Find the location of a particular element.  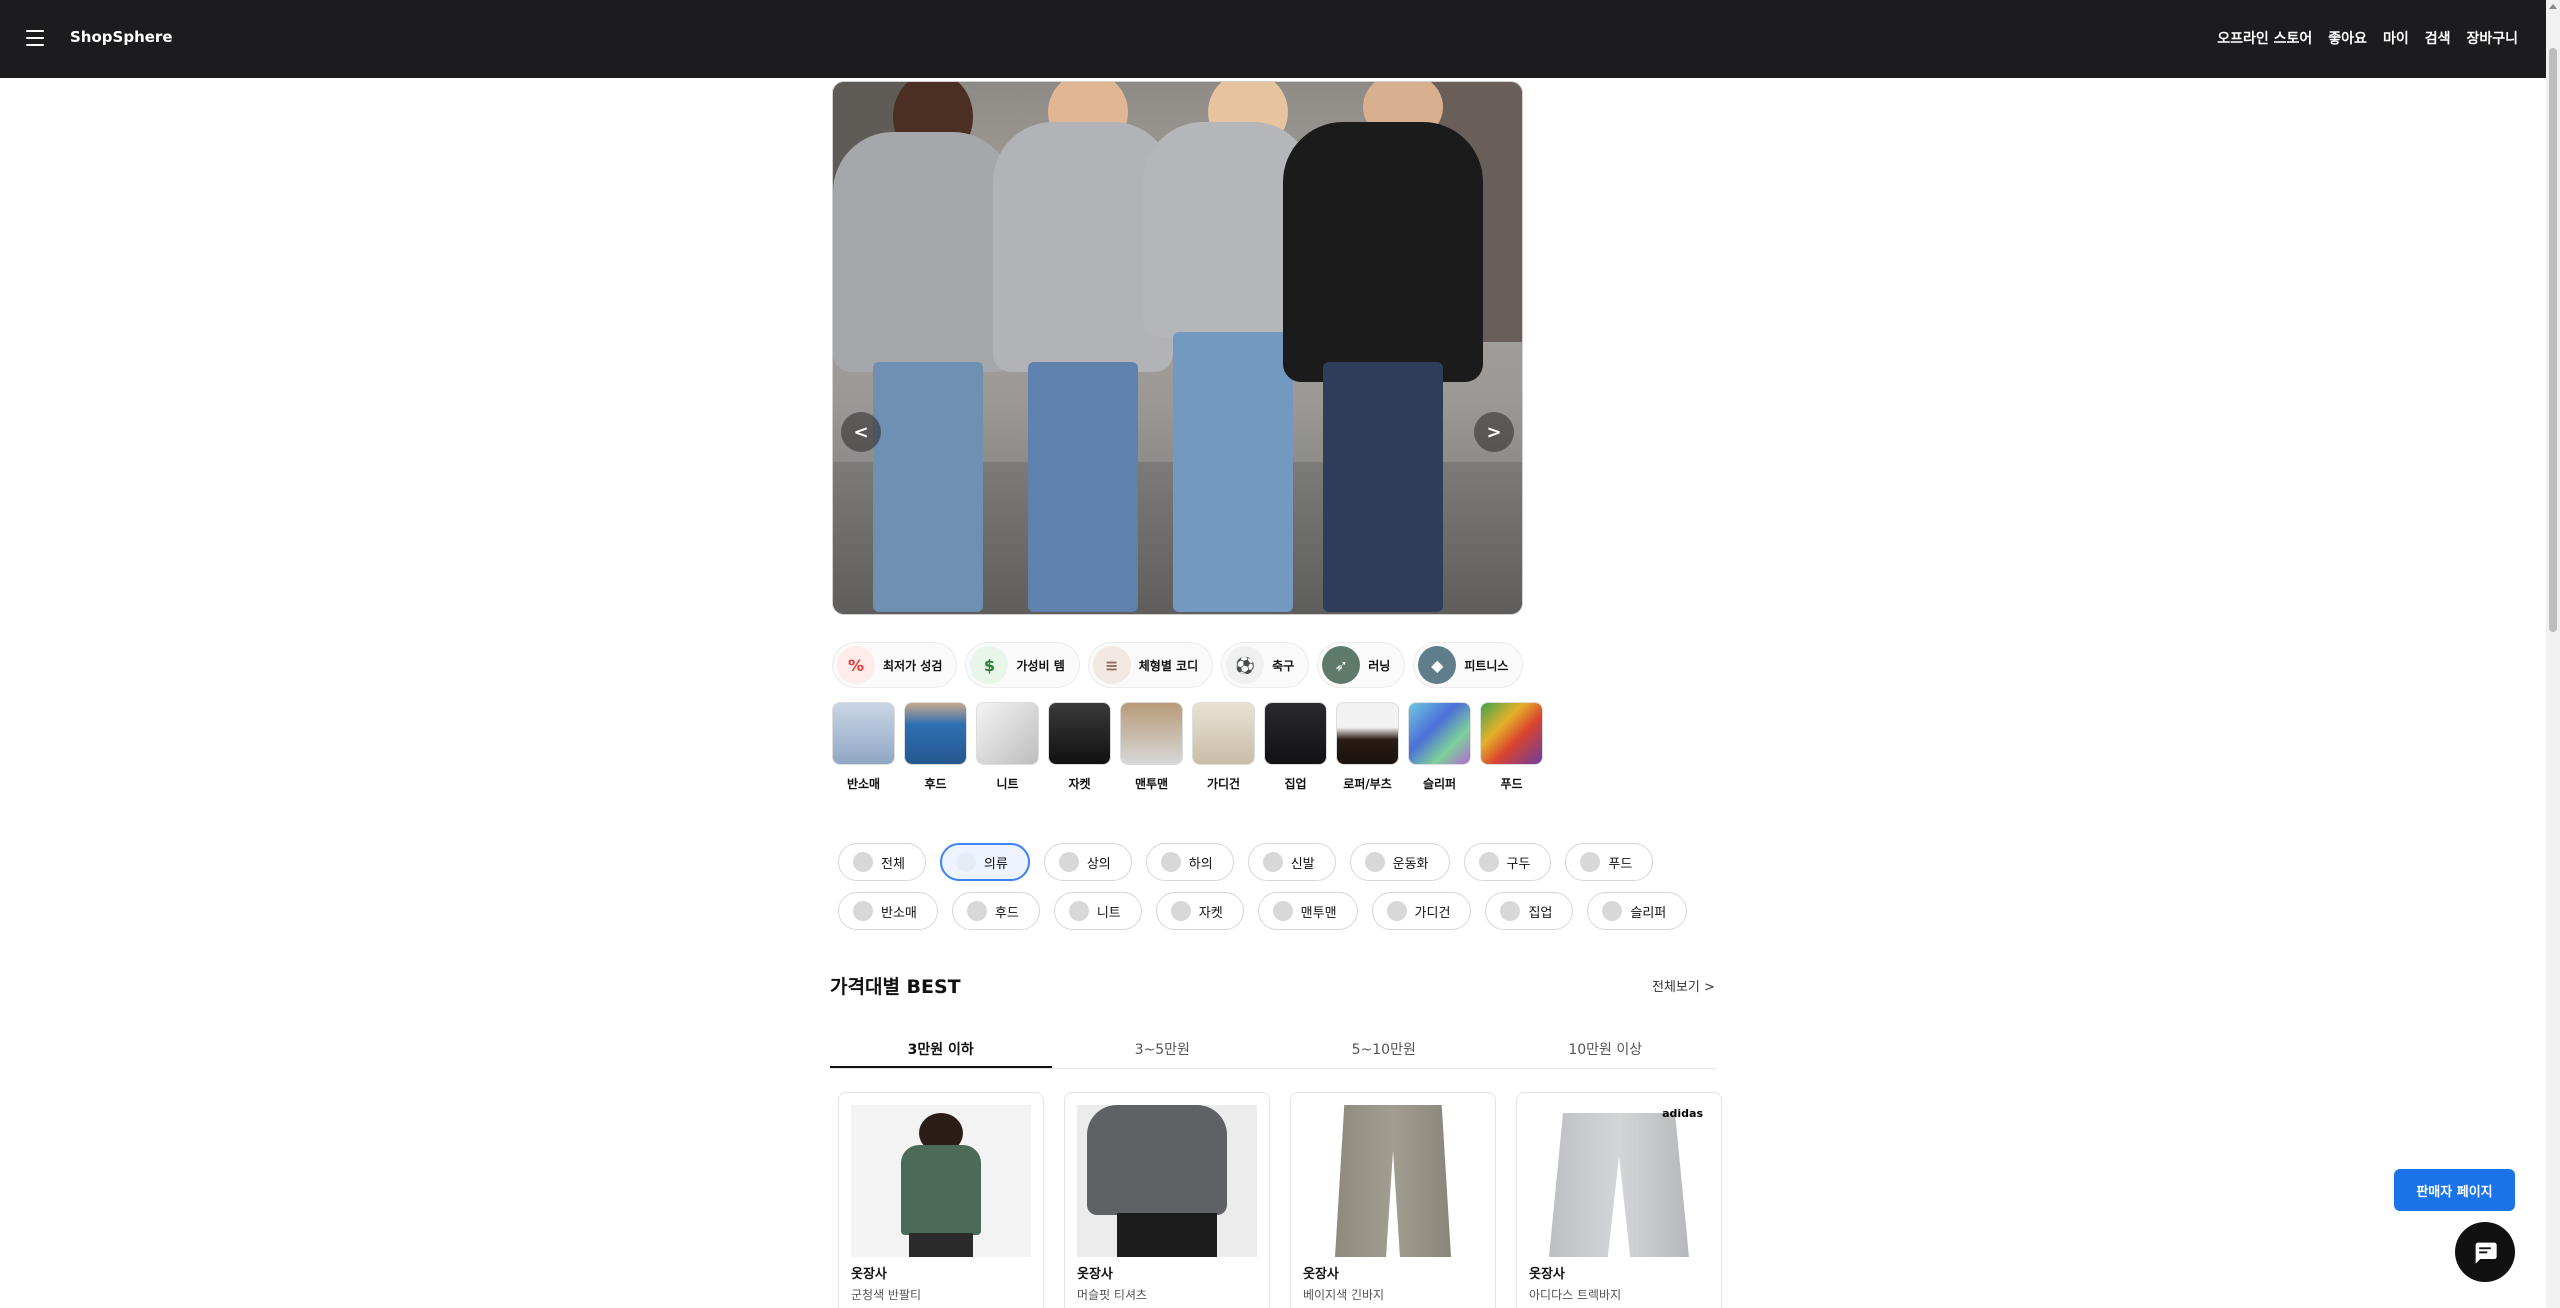

filter-pill-sneakers: 운동화 is located at coordinates (1399, 862).